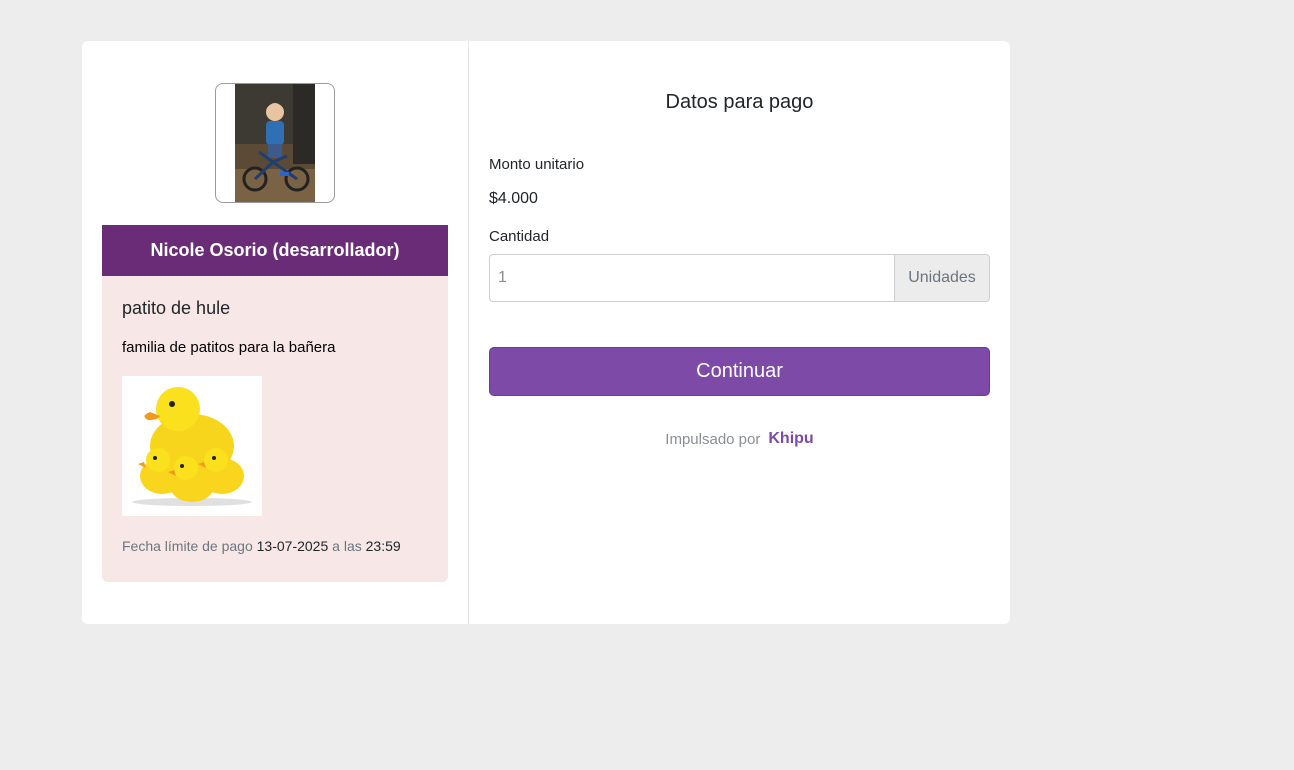  What do you see at coordinates (292, 546) in the screenshot?
I see `deadline-date: 13-07-2025` at bounding box center [292, 546].